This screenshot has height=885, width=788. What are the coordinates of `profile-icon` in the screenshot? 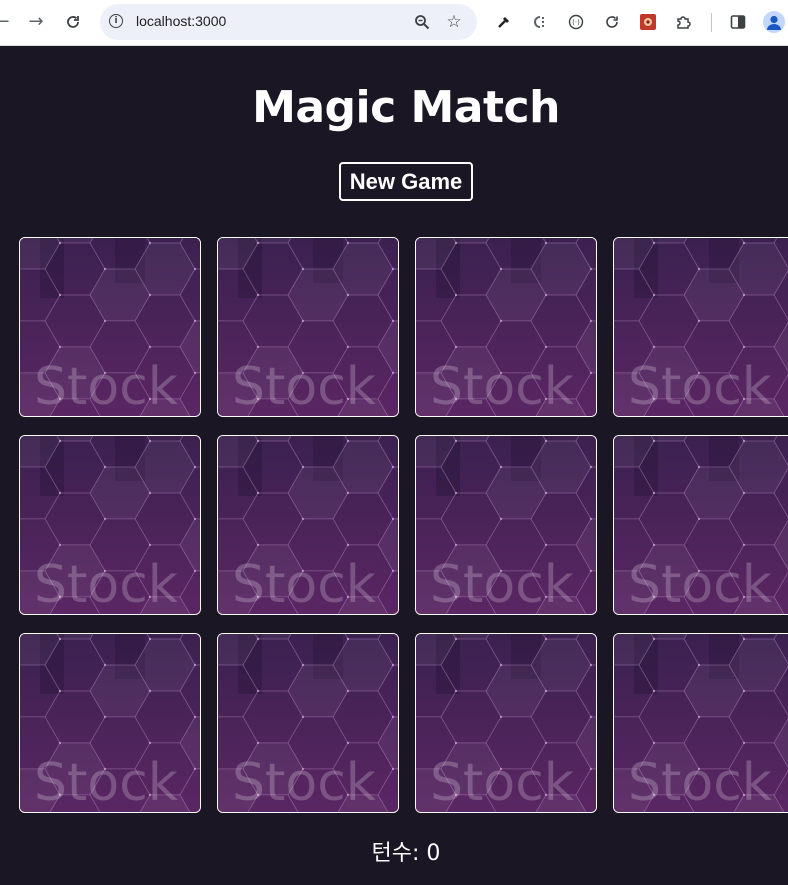 It's located at (774, 22).